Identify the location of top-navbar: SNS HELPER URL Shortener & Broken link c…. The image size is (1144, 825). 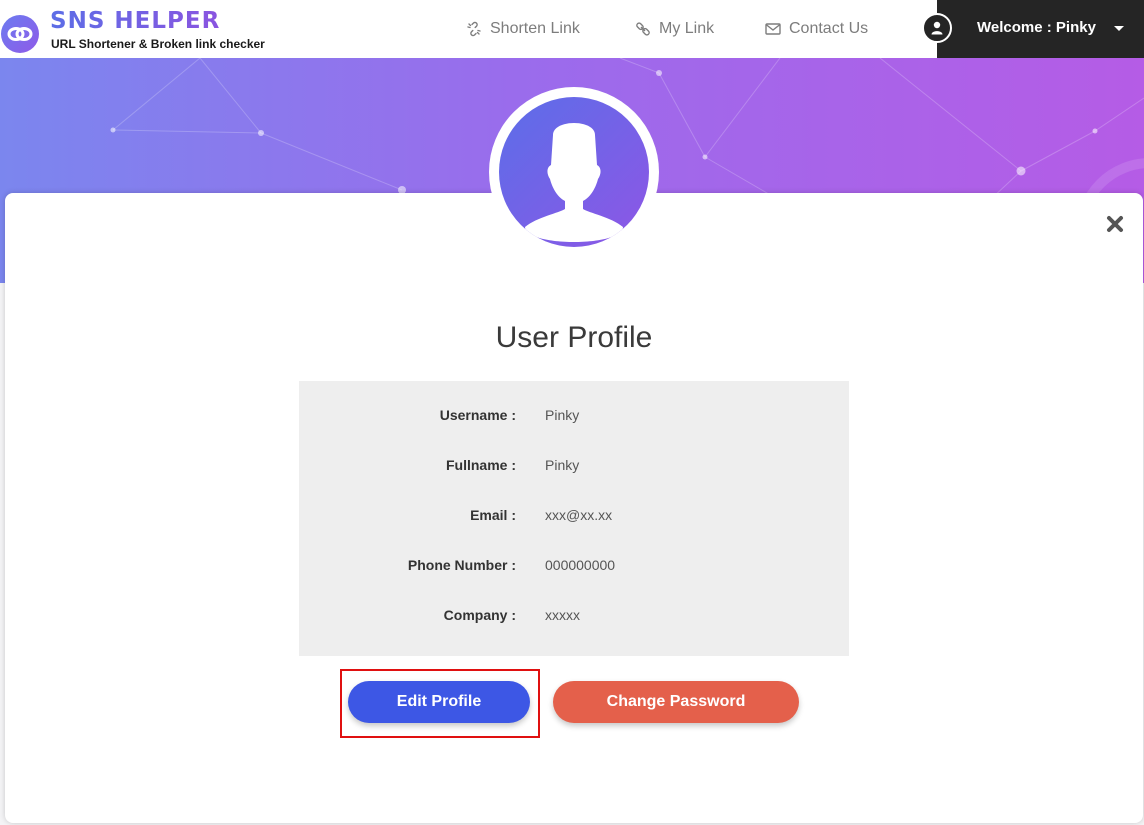
(572, 29).